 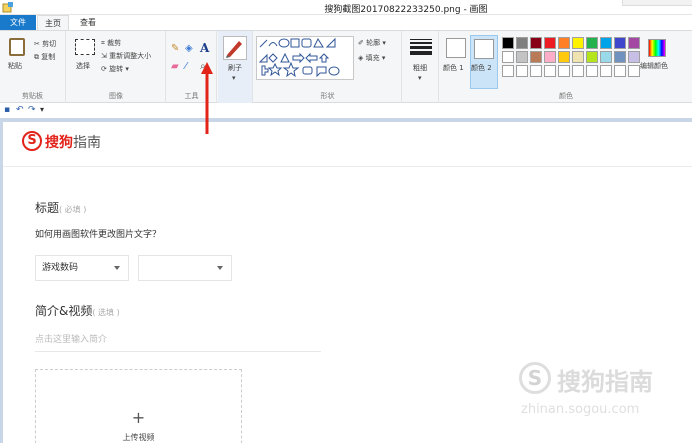 I want to click on redo-icon: ↷, so click(x=32, y=110).